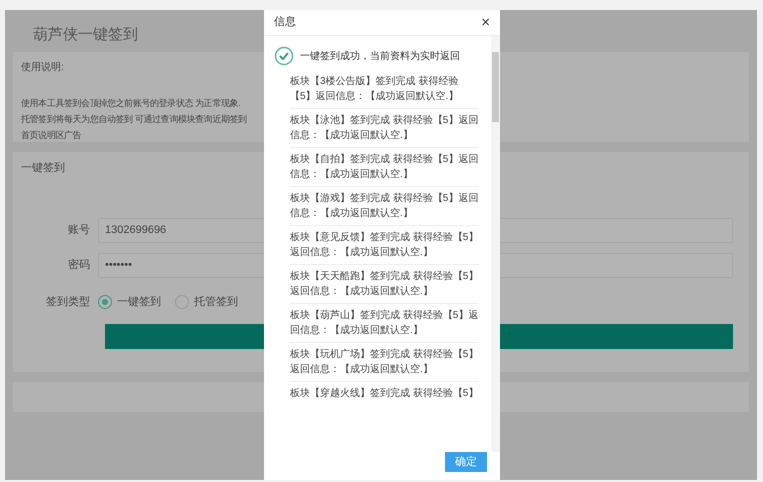  What do you see at coordinates (79, 266) in the screenshot?
I see `field-label: 密码` at bounding box center [79, 266].